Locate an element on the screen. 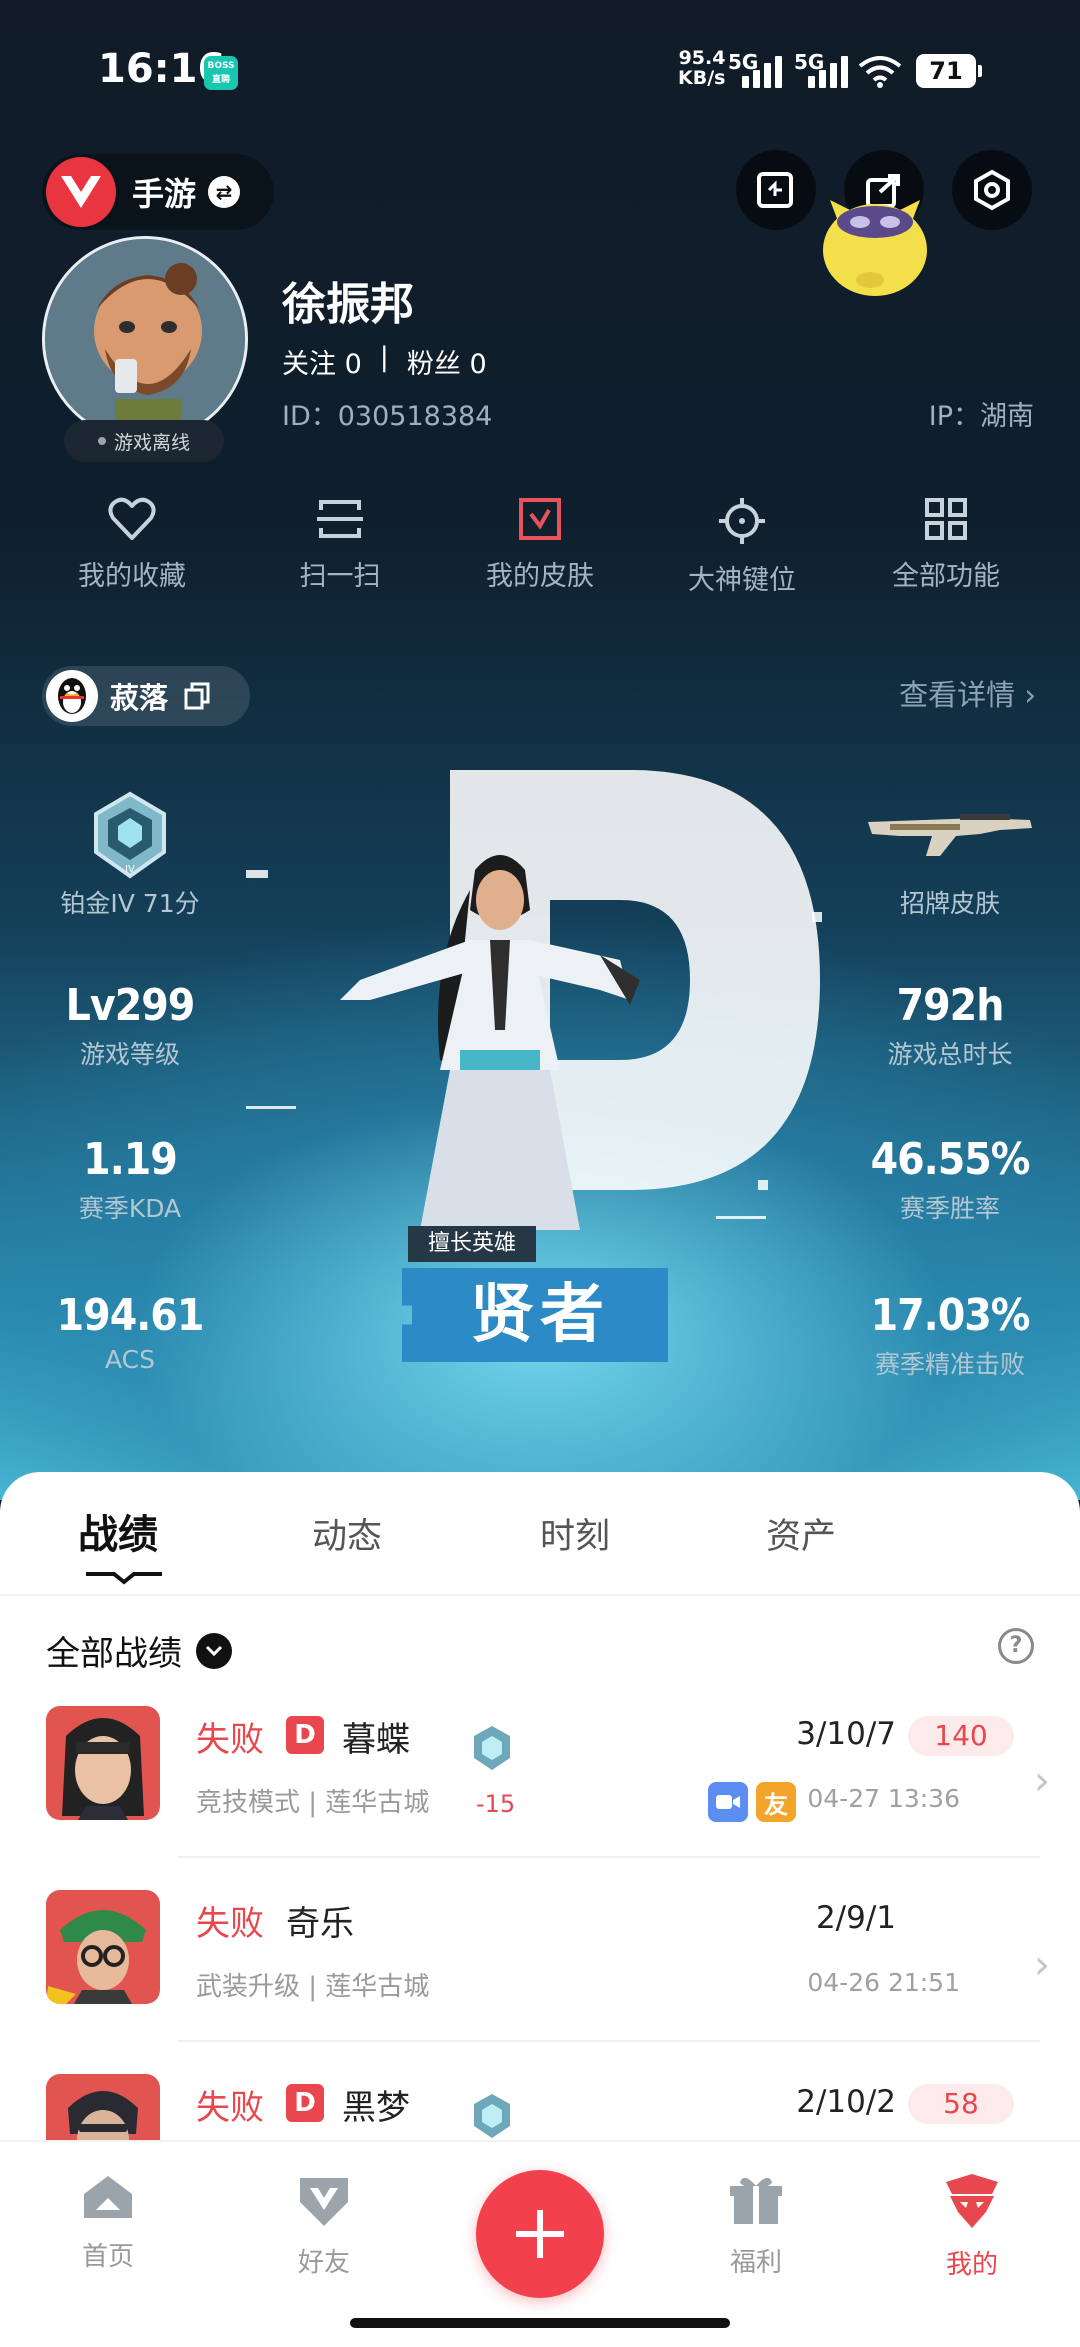 The height and width of the screenshot is (2347, 1080). match-kda: 3/10/7 is located at coordinates (846, 1734).